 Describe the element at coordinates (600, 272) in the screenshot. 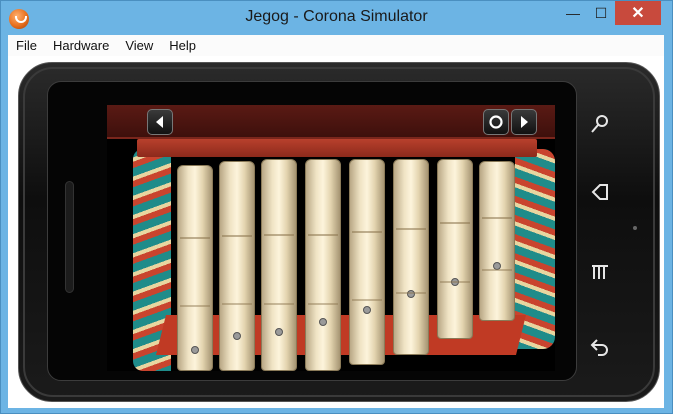

I see `menu-icon` at that location.